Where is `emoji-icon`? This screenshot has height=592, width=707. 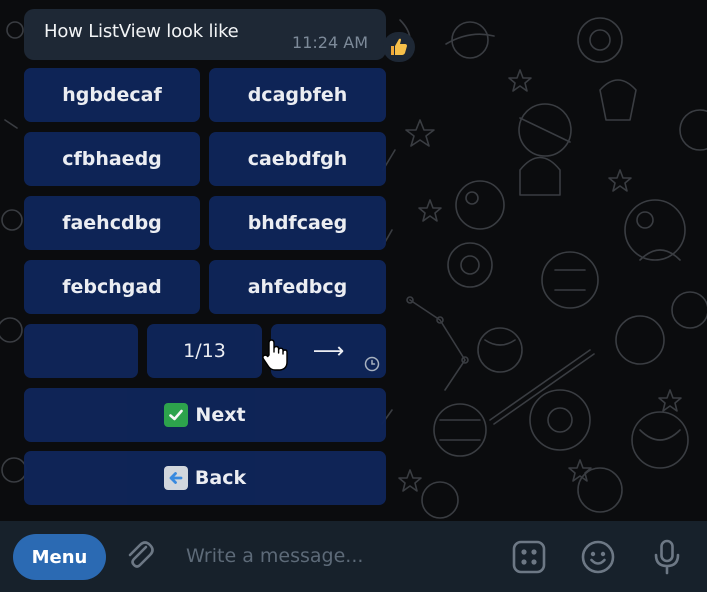
emoji-icon is located at coordinates (598, 557).